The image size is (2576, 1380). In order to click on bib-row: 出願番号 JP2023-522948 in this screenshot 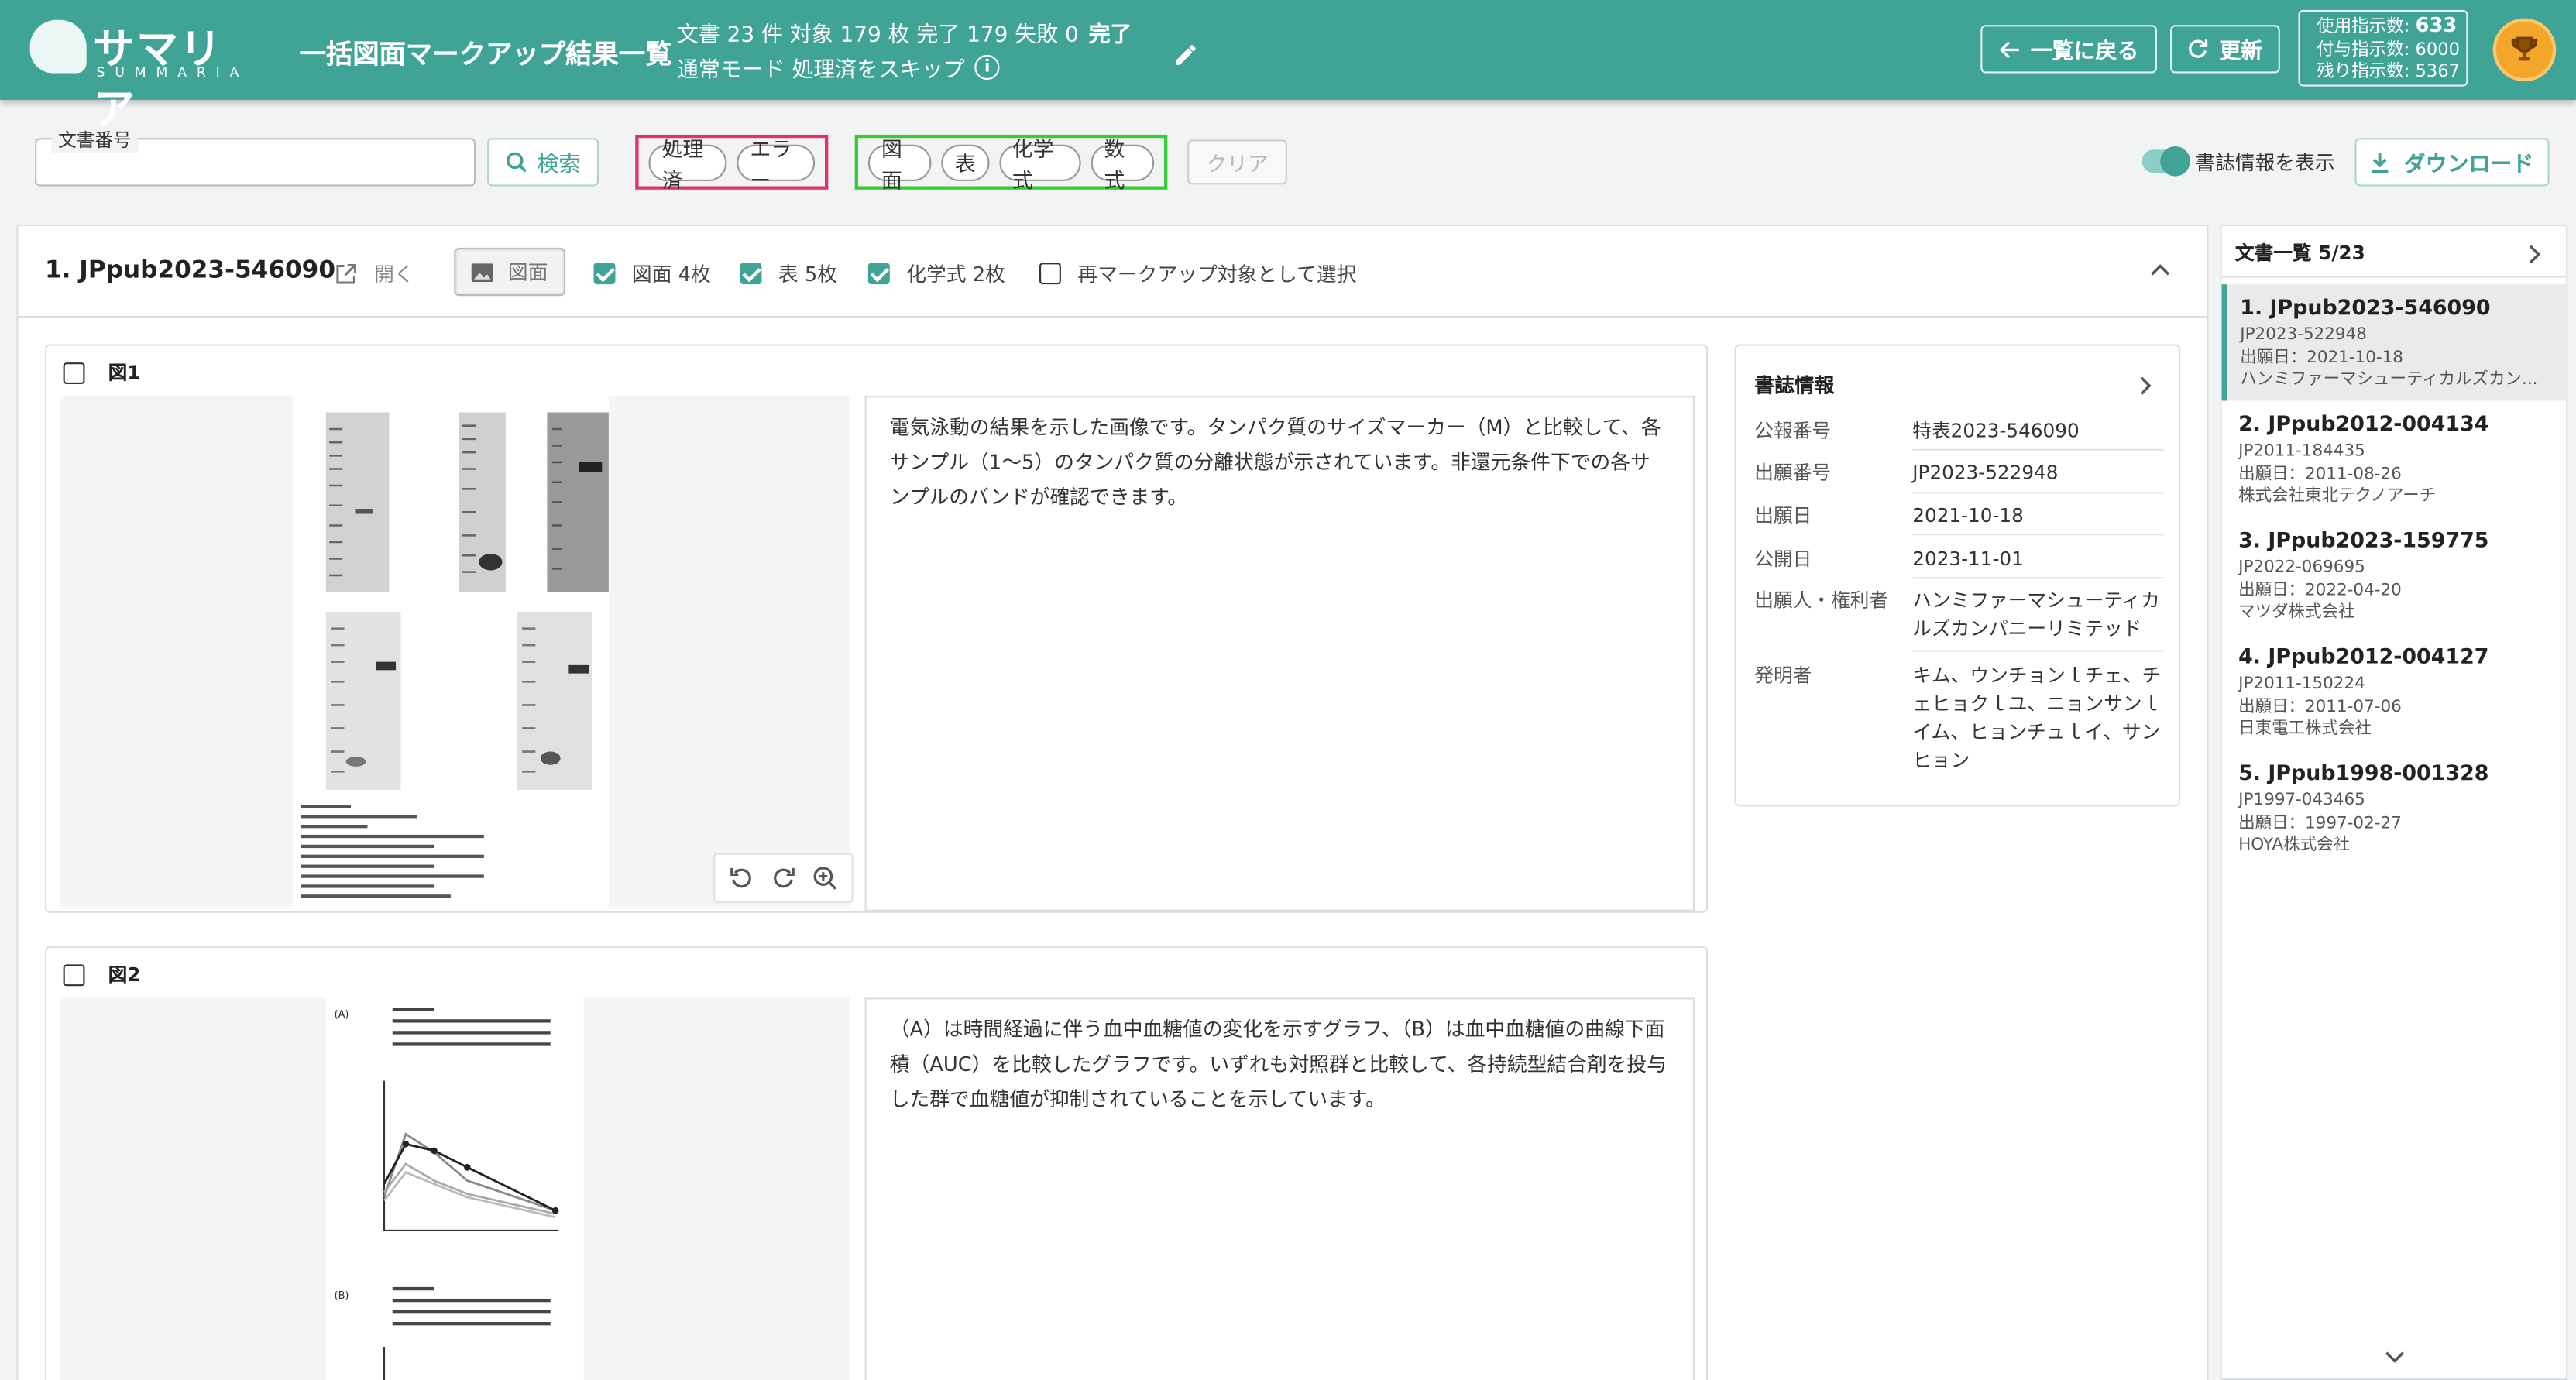, I will do `click(1958, 474)`.